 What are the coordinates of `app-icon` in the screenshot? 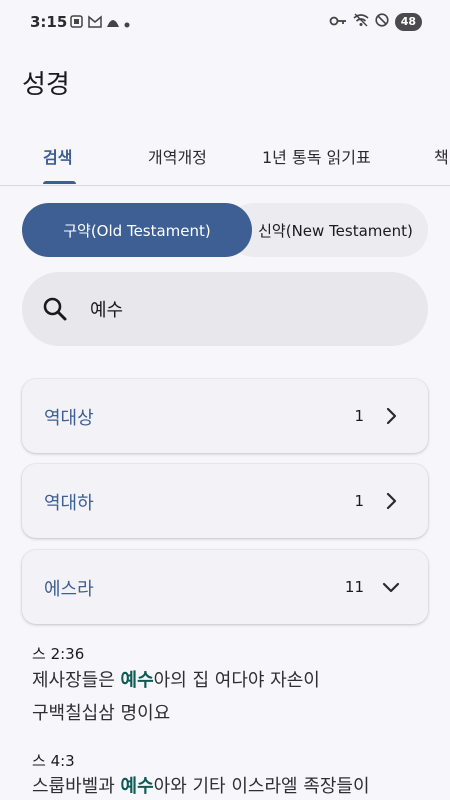 It's located at (112, 20).